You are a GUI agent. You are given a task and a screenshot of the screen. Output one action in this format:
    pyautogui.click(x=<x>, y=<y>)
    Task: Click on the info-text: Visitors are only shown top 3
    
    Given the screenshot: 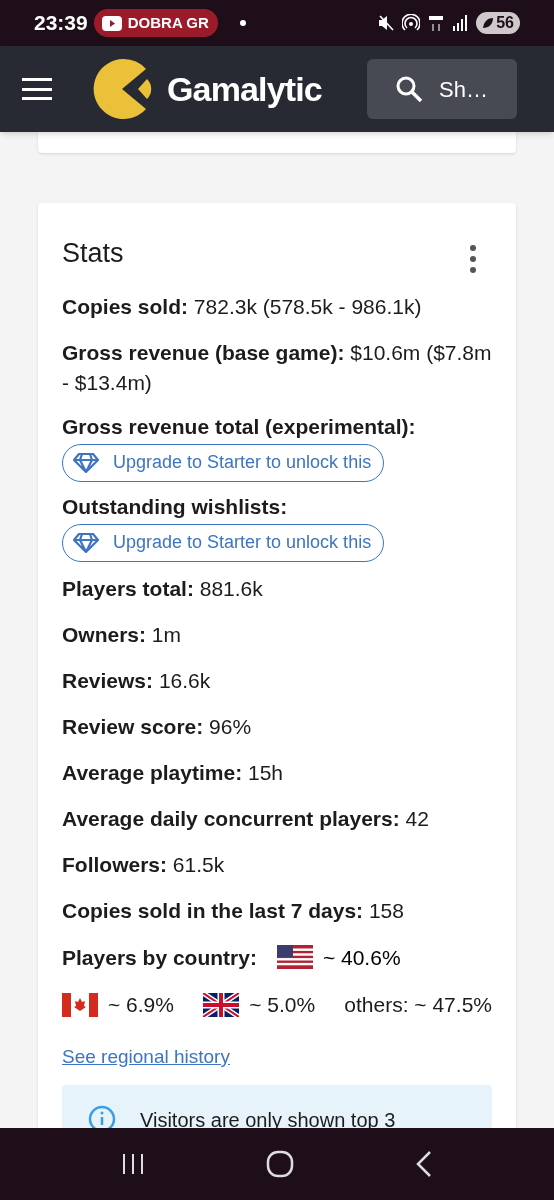 What is the action you would take?
    pyautogui.click(x=268, y=1120)
    